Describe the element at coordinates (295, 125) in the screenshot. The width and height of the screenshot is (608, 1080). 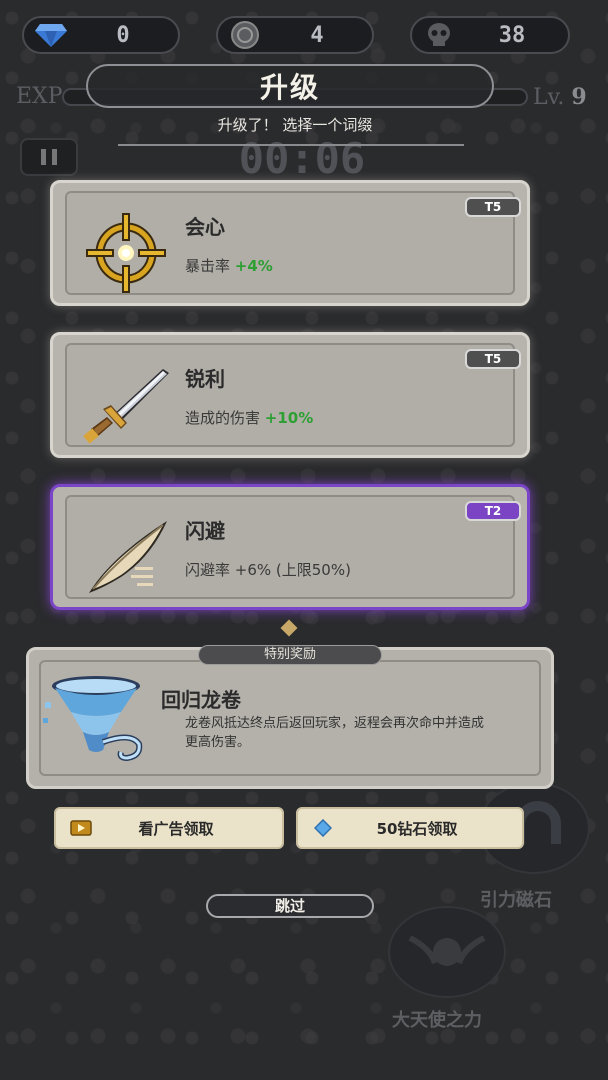
I see `dialog-subtitle: 升级了！ 选择一个词缀` at that location.